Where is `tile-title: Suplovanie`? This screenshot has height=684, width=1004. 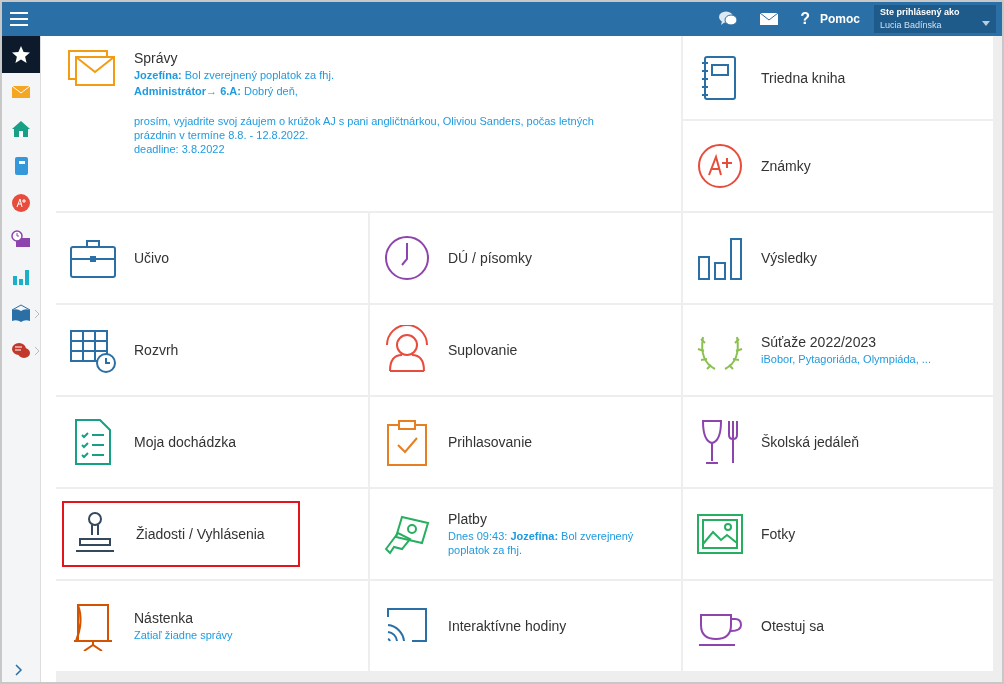
tile-title: Suplovanie is located at coordinates (483, 350).